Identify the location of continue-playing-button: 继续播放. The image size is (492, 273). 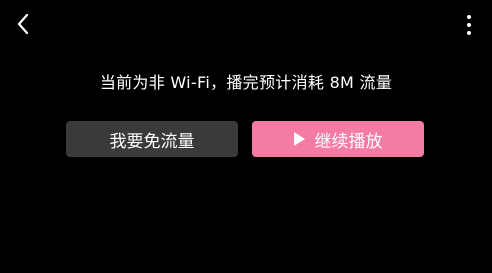
(338, 139).